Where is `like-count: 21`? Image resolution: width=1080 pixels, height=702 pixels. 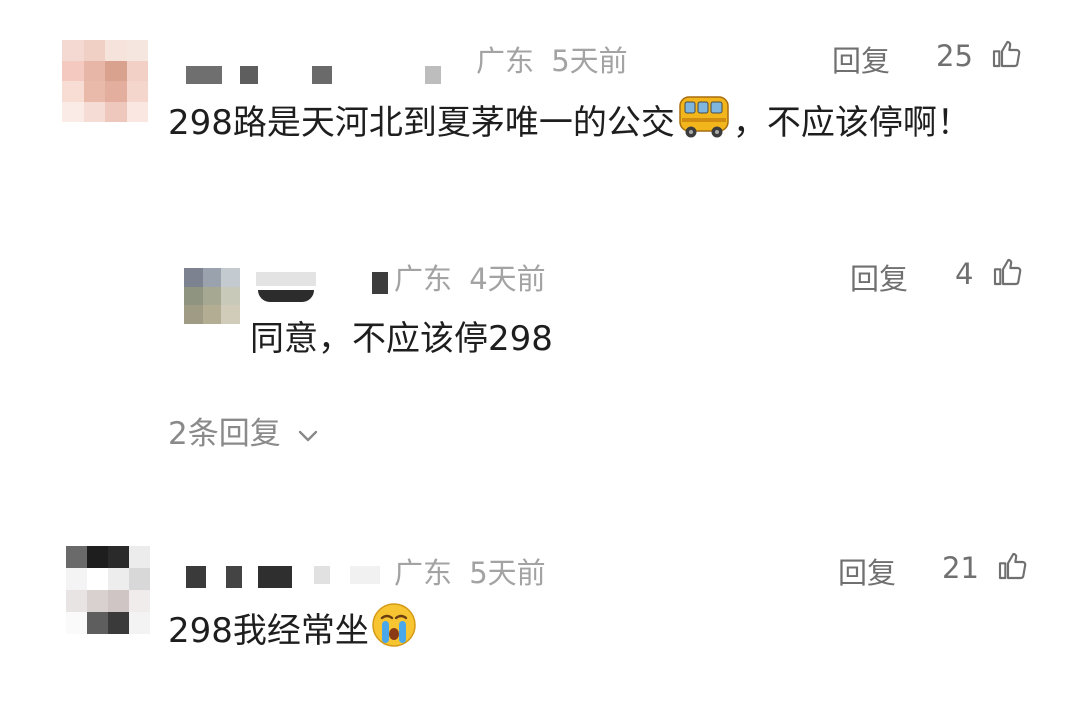 like-count: 21 is located at coordinates (960, 568).